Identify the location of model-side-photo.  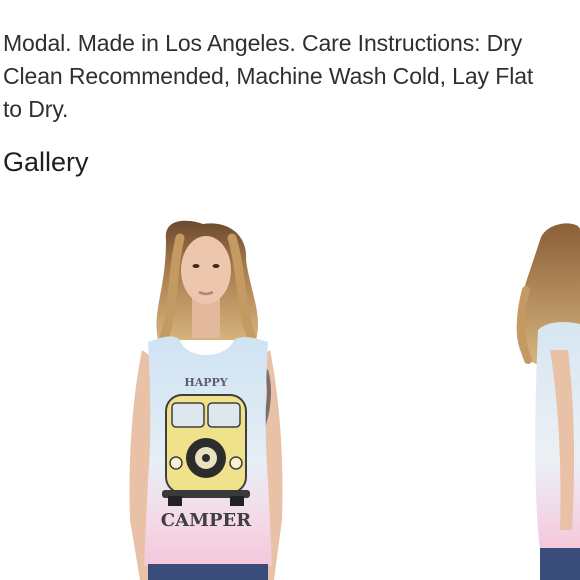
(548, 401).